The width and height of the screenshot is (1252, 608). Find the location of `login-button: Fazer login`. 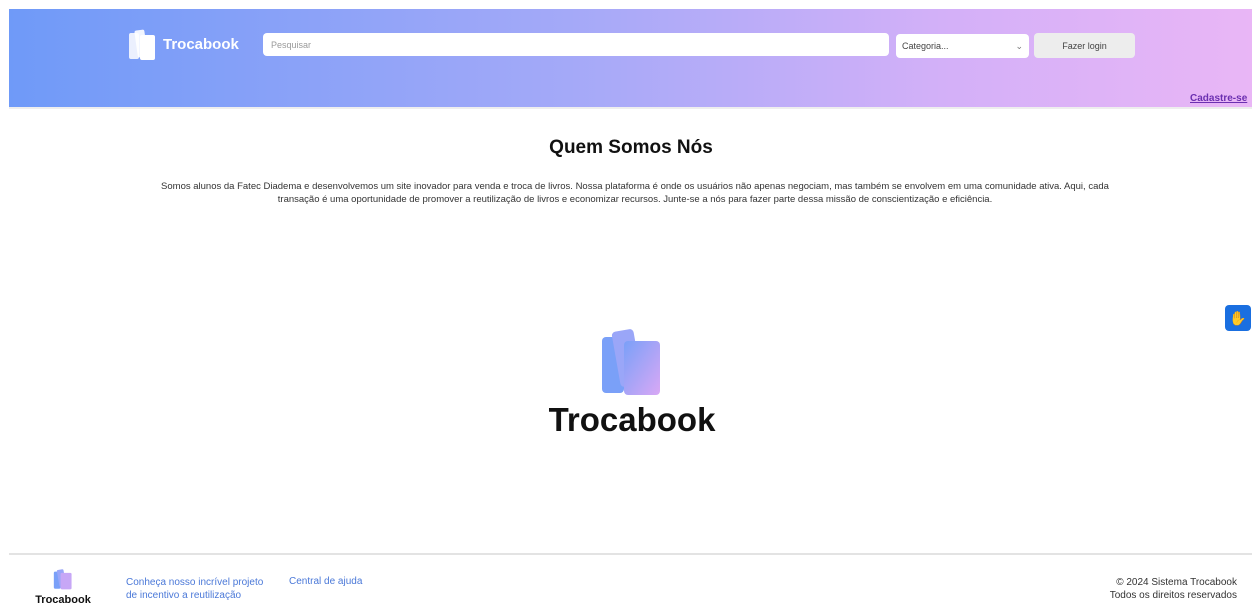

login-button: Fazer login is located at coordinates (1084, 45).